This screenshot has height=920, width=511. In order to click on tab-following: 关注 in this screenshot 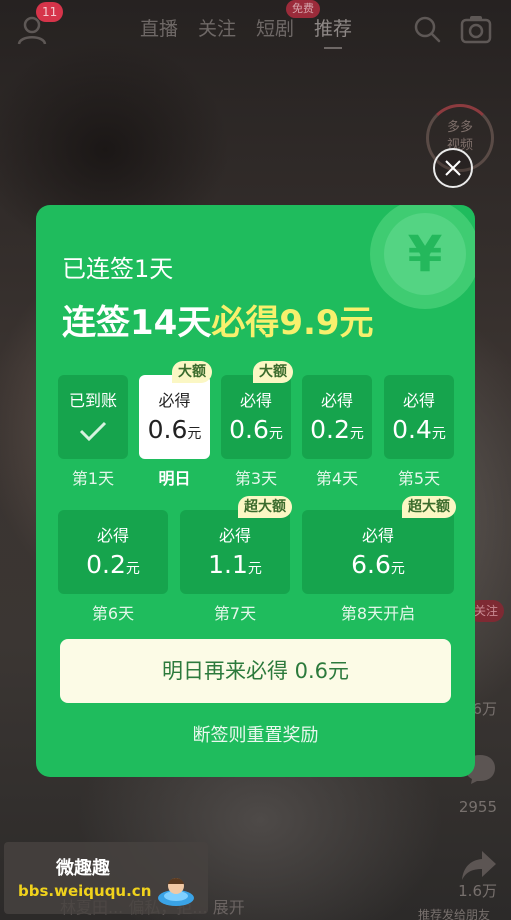, I will do `click(217, 27)`.